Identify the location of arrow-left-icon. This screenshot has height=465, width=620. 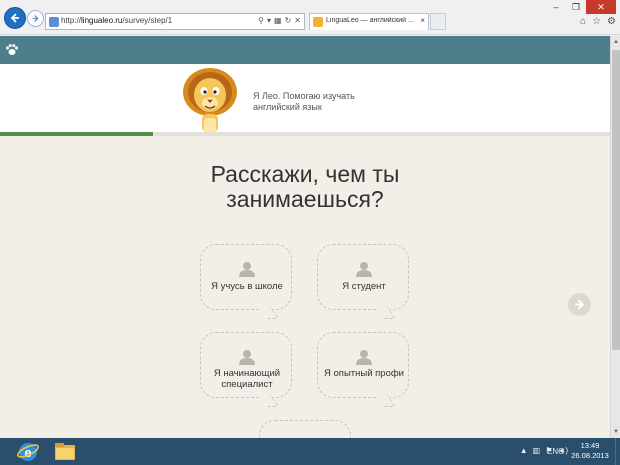
(14, 18).